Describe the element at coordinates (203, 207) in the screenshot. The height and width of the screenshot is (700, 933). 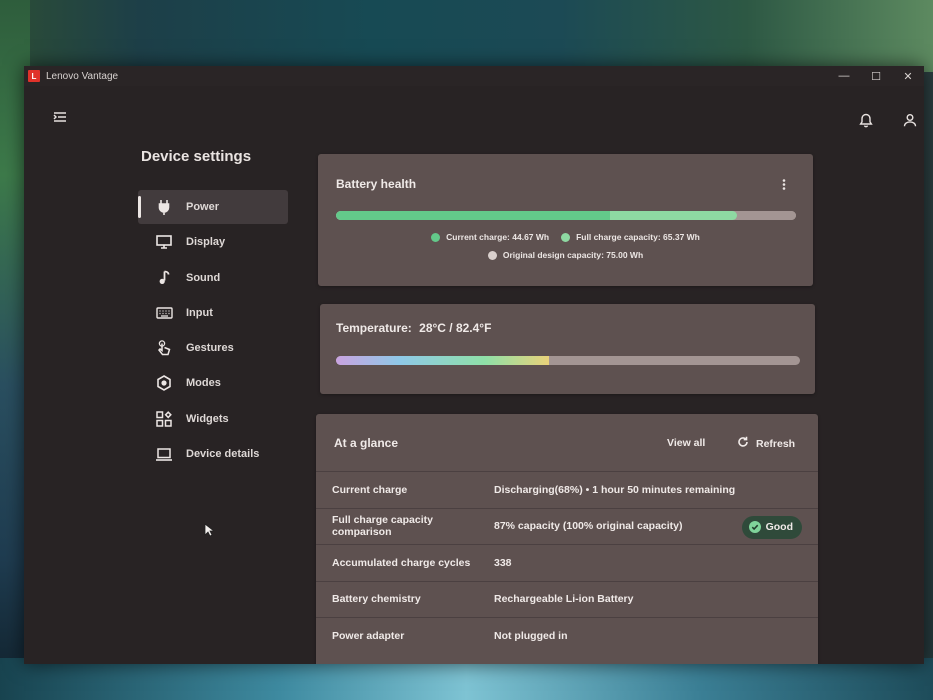
I see `sidebar-item-label: Power` at that location.